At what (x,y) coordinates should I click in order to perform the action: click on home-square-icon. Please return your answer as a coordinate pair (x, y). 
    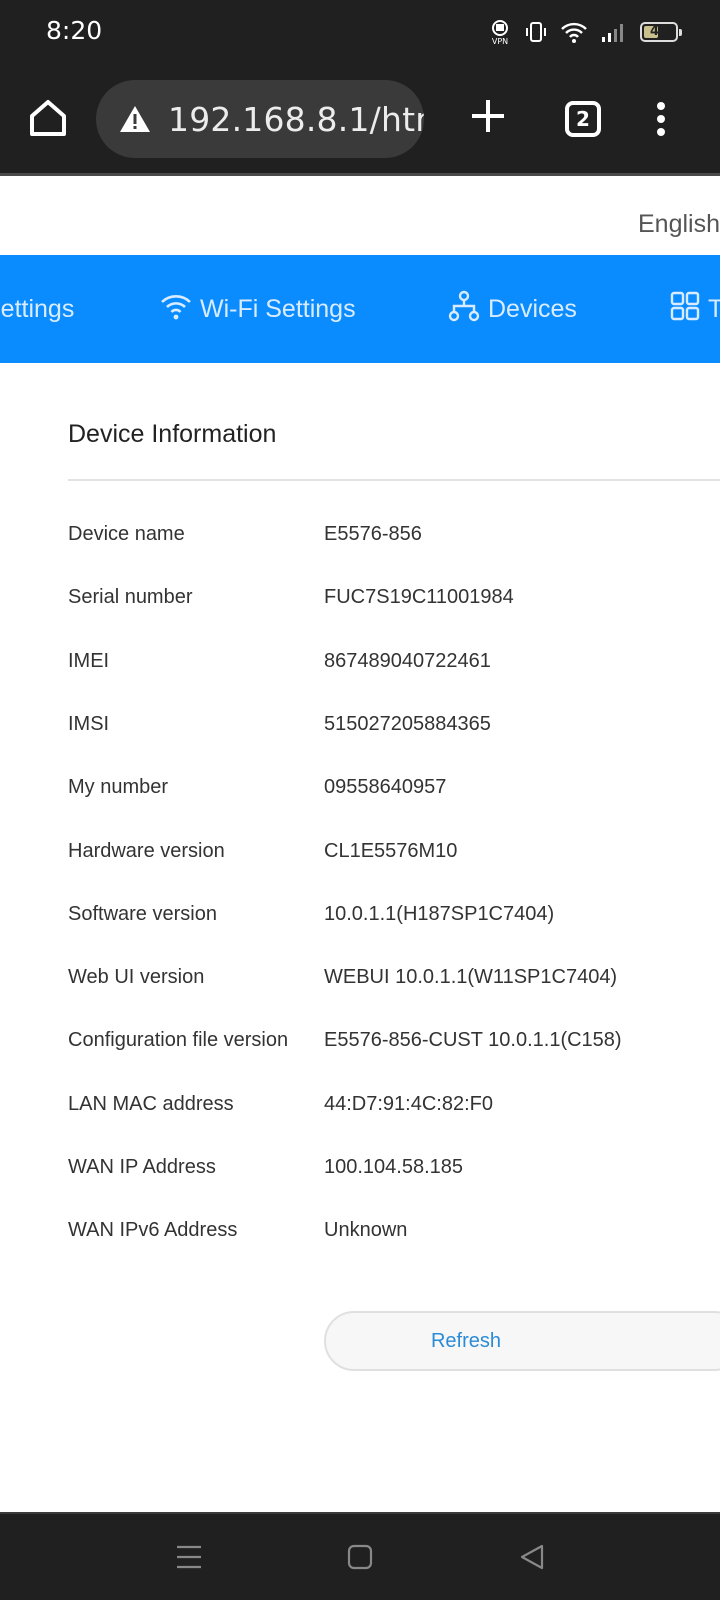
    Looking at the image, I should click on (360, 1559).